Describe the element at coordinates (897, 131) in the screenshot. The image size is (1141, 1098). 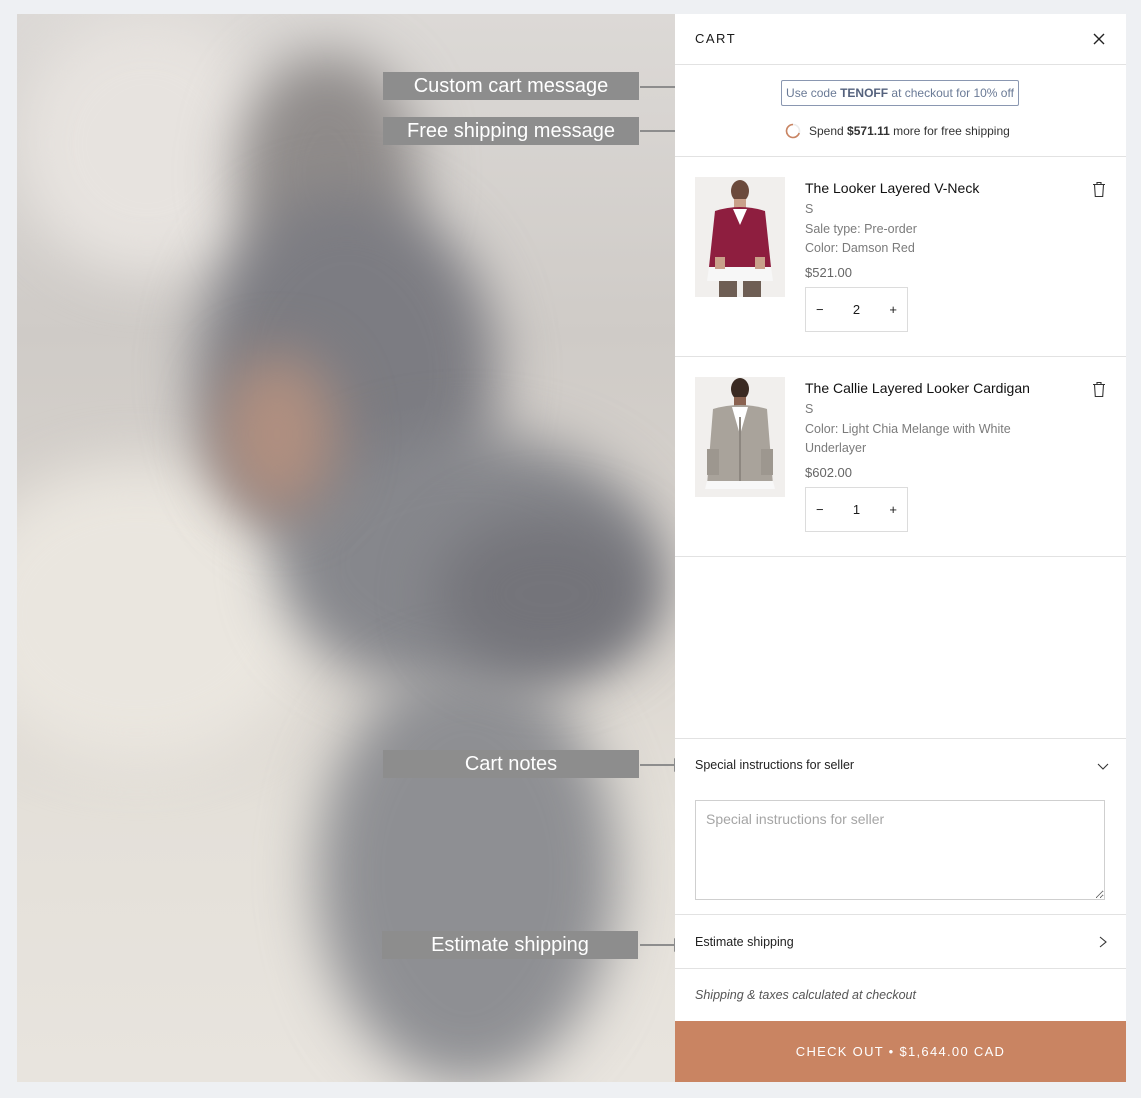
I see `free-shipping-message: Spend $571.11 more for free shipping` at that location.